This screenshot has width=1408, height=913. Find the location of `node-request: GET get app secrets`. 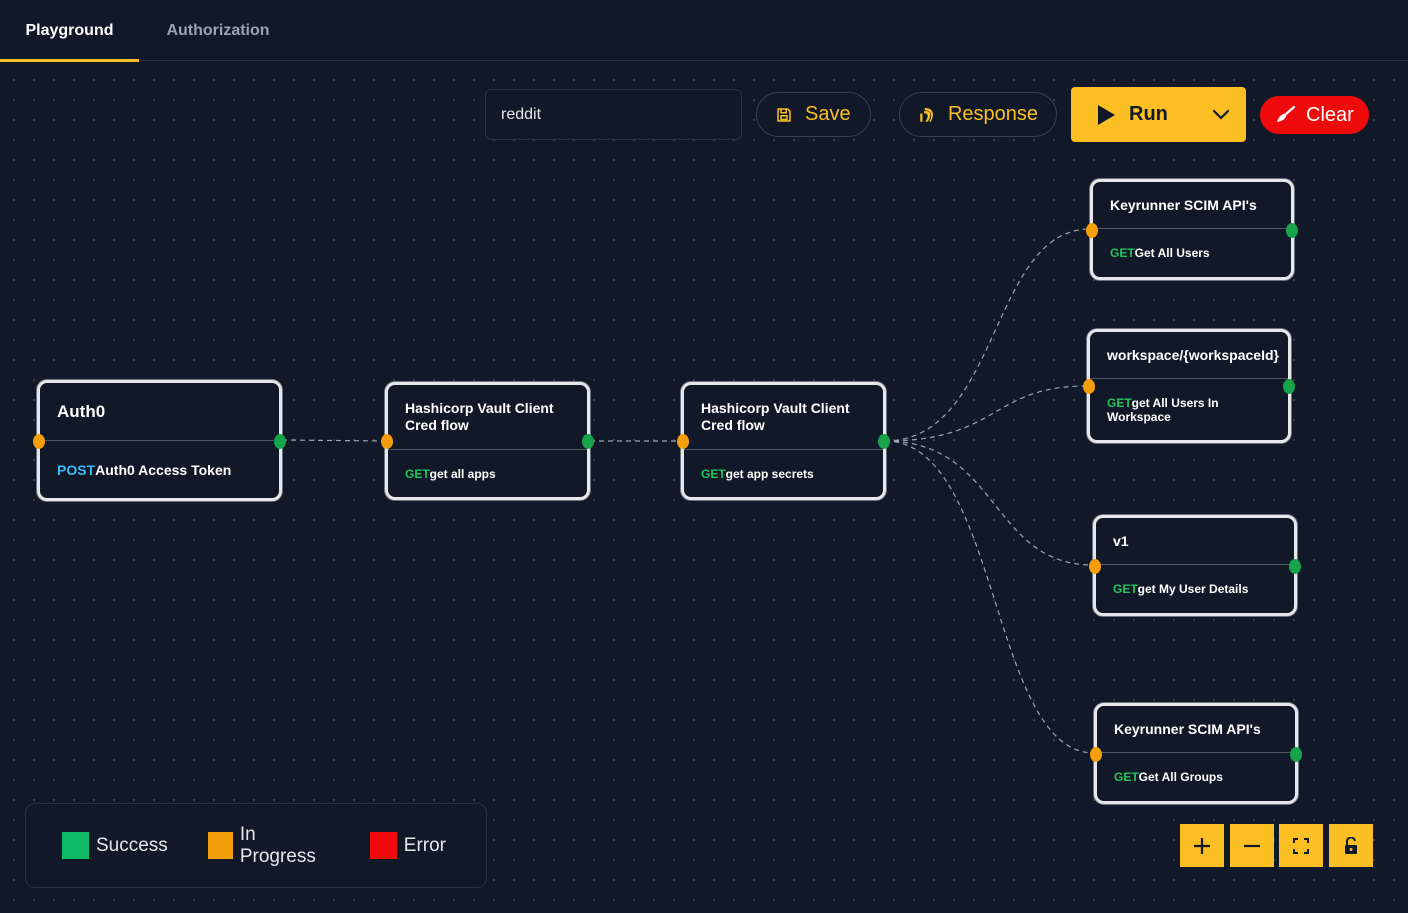

node-request: GET get app secrets is located at coordinates (783, 474).